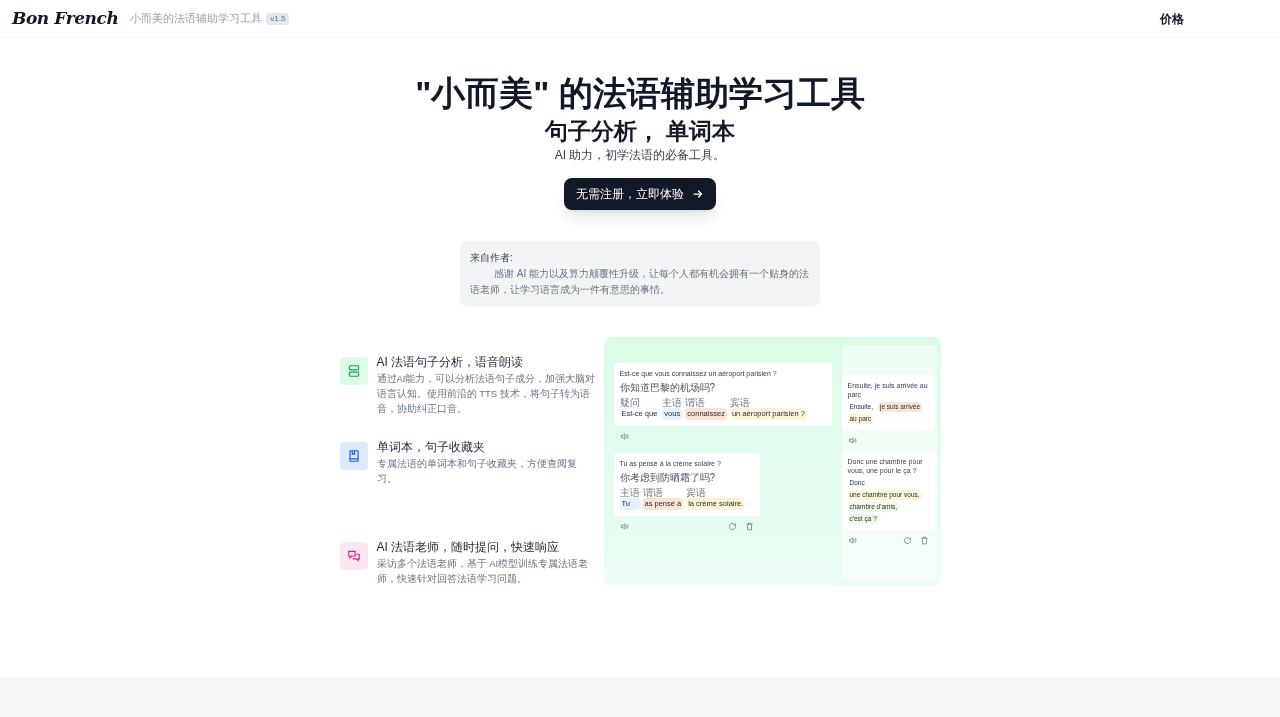  Describe the element at coordinates (640, 131) in the screenshot. I see `hero-subtitle: 句子分析， 单词本` at that location.